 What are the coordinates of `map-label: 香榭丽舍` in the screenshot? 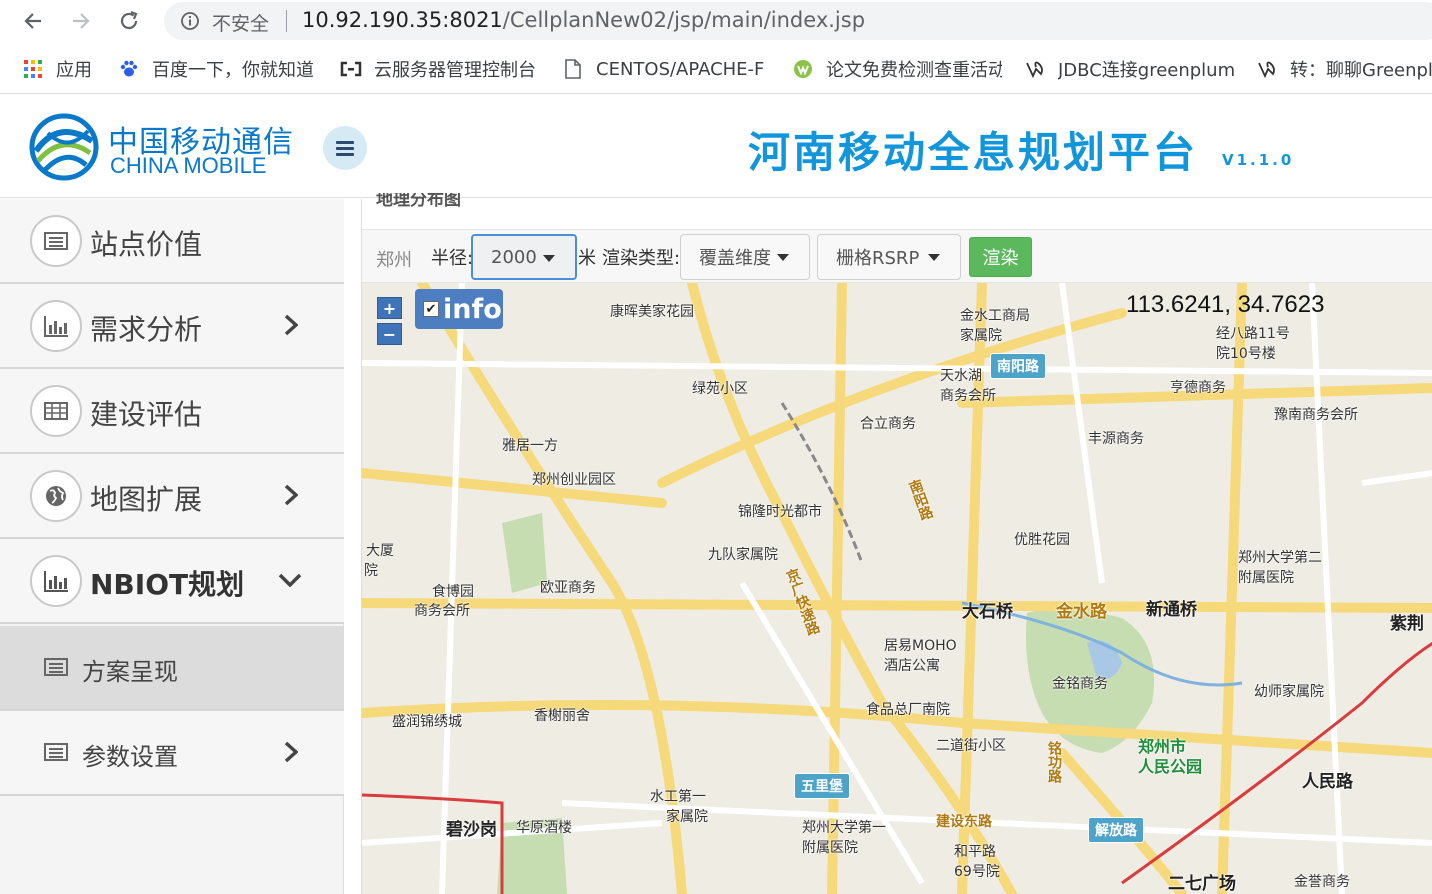 It's located at (562, 716).